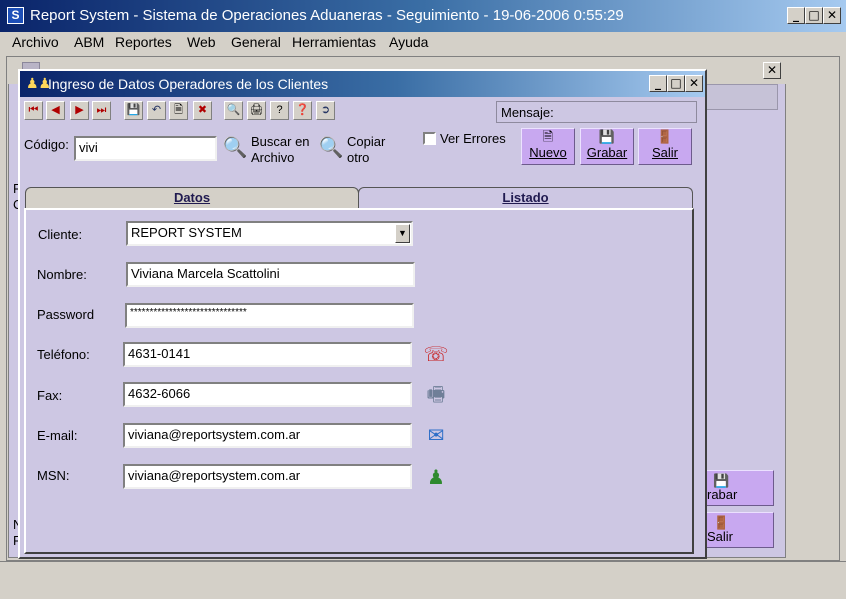  What do you see at coordinates (658, 83) in the screenshot?
I see `dialog-minimize-button: _` at bounding box center [658, 83].